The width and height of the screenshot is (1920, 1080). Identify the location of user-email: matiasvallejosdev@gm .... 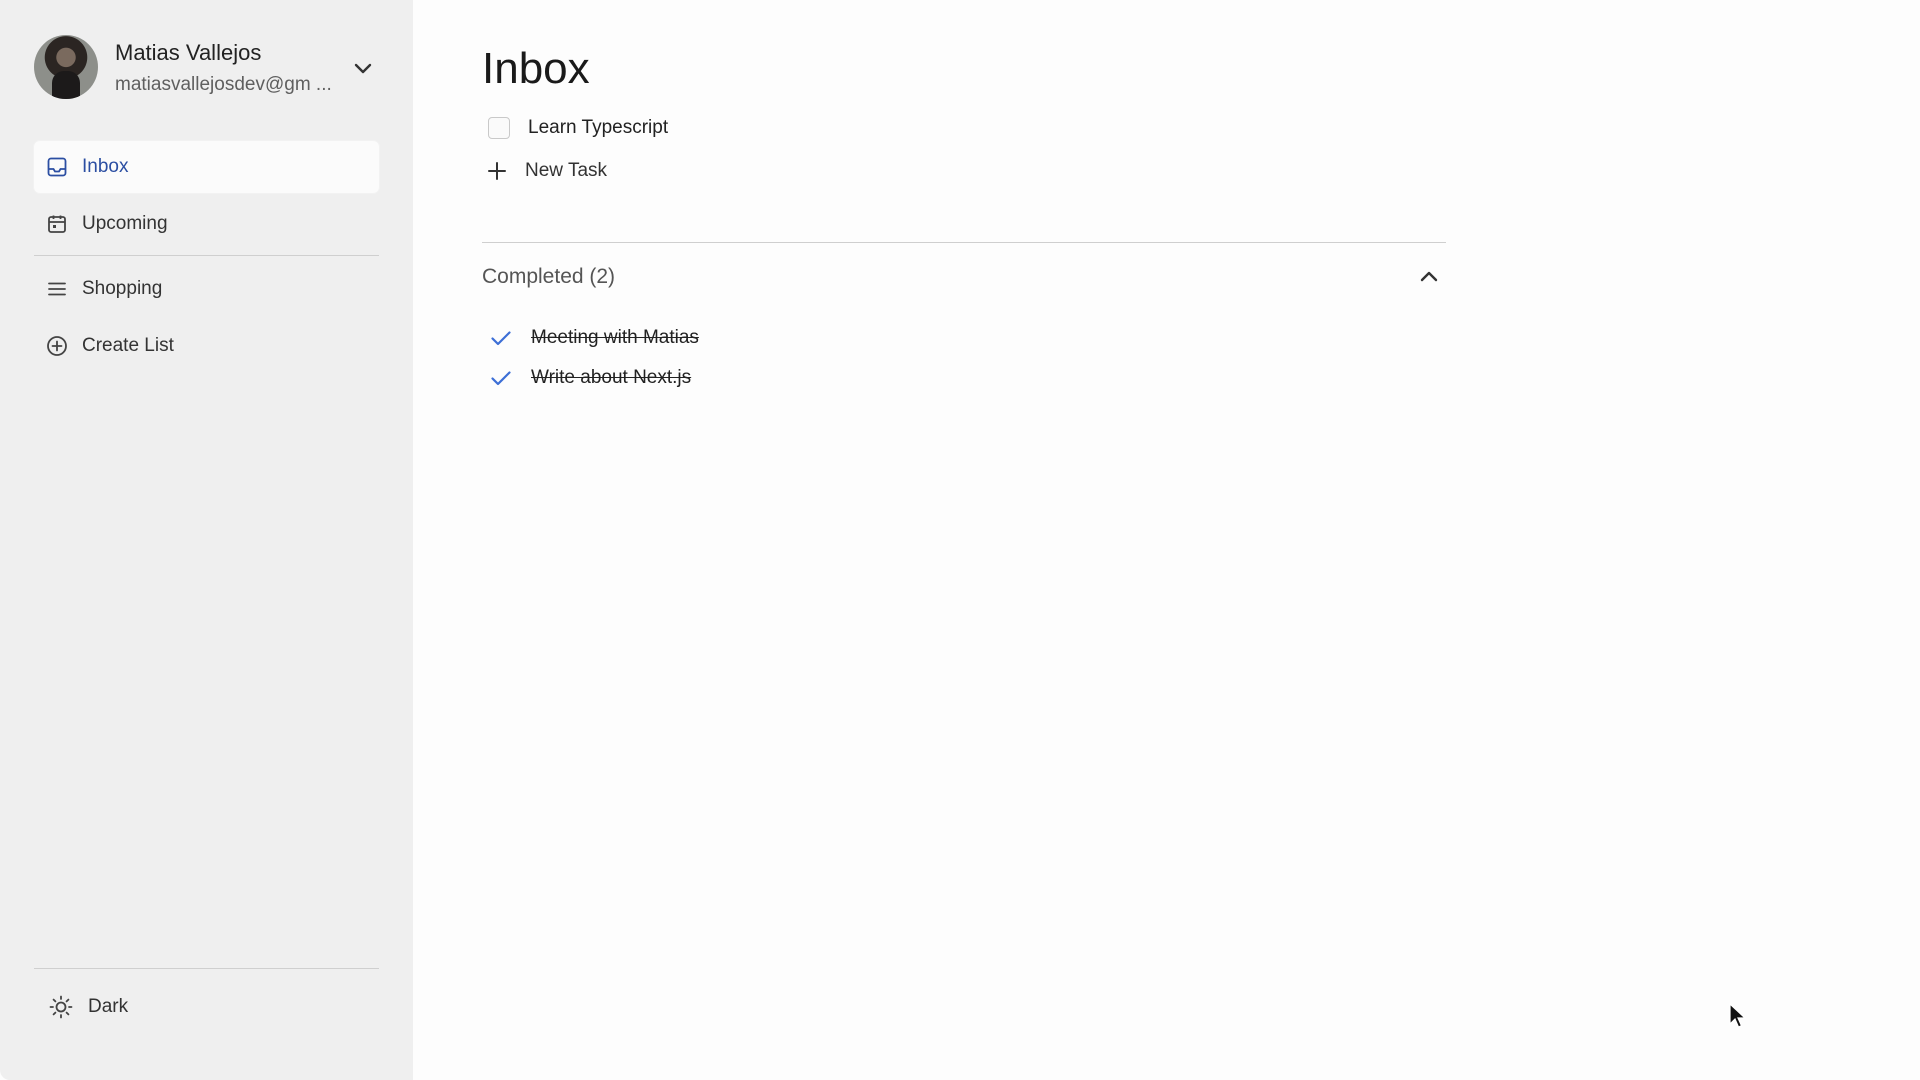
(223, 84).